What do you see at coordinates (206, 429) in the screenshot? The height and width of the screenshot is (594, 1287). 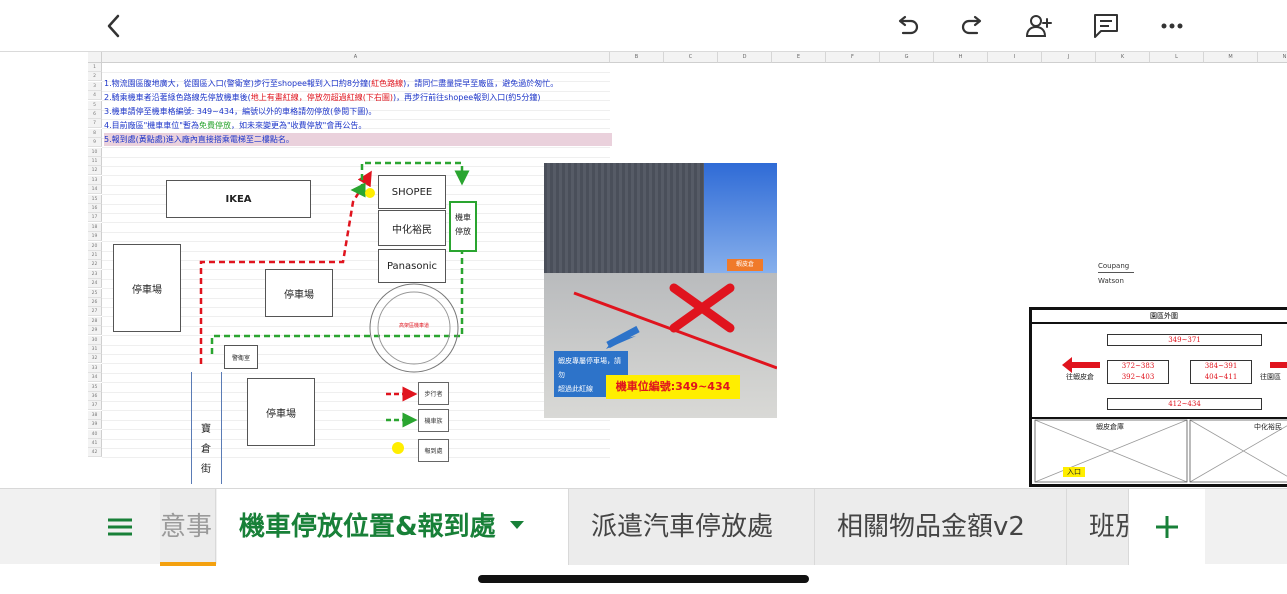 I see `street-char-1: 寶` at bounding box center [206, 429].